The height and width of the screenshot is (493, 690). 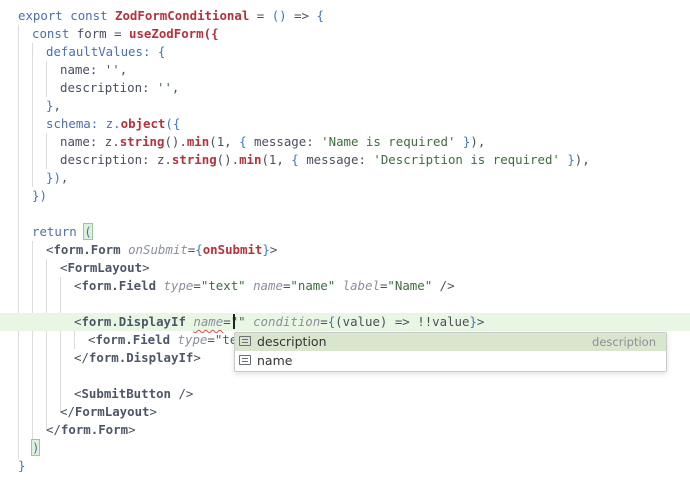 What do you see at coordinates (35, 447) in the screenshot?
I see `matching-bracket: )` at bounding box center [35, 447].